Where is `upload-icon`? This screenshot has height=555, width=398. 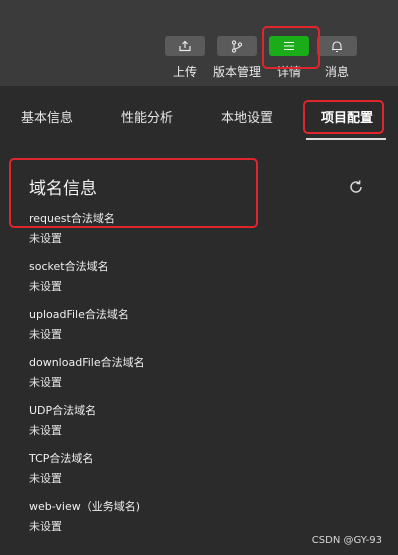 upload-icon is located at coordinates (185, 46).